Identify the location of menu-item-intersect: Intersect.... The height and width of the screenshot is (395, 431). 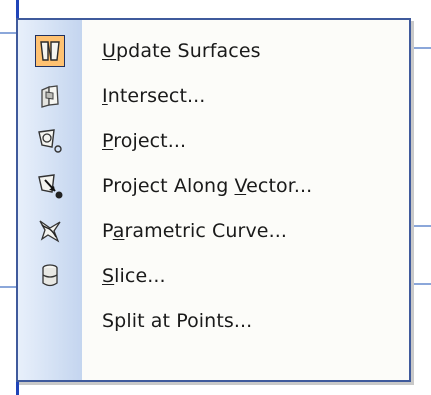
(213, 95).